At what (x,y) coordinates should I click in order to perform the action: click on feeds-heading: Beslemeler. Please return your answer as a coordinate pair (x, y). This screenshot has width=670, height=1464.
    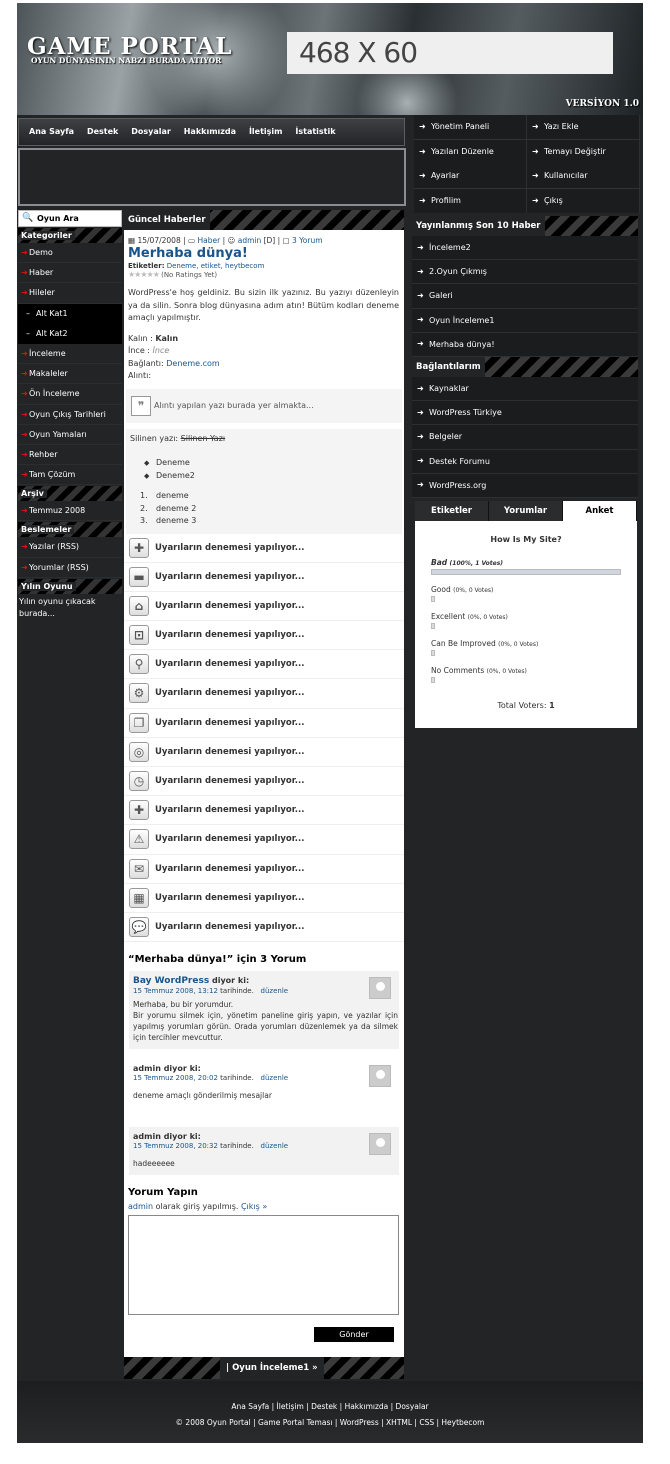
    Looking at the image, I should click on (70, 530).